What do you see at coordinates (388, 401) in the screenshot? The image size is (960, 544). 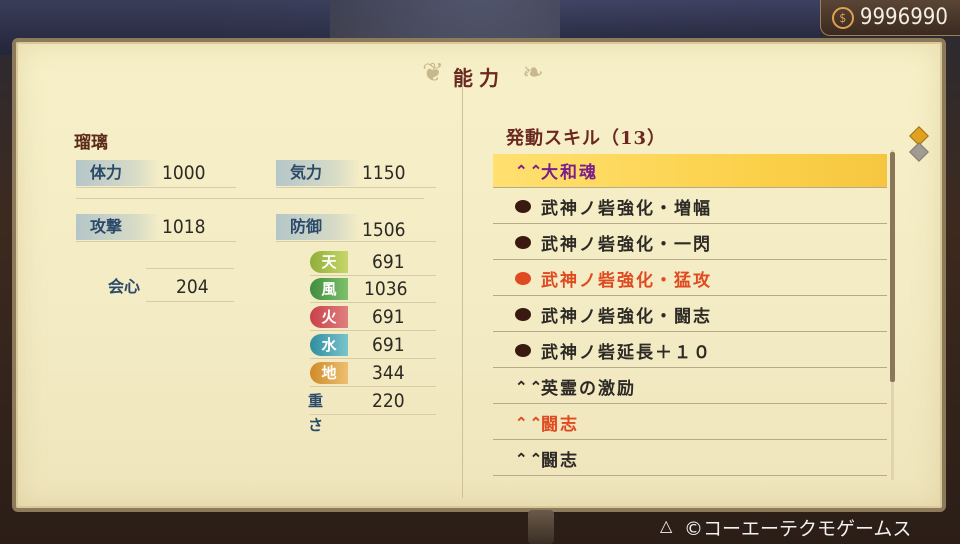 I see `stat-value: 220` at bounding box center [388, 401].